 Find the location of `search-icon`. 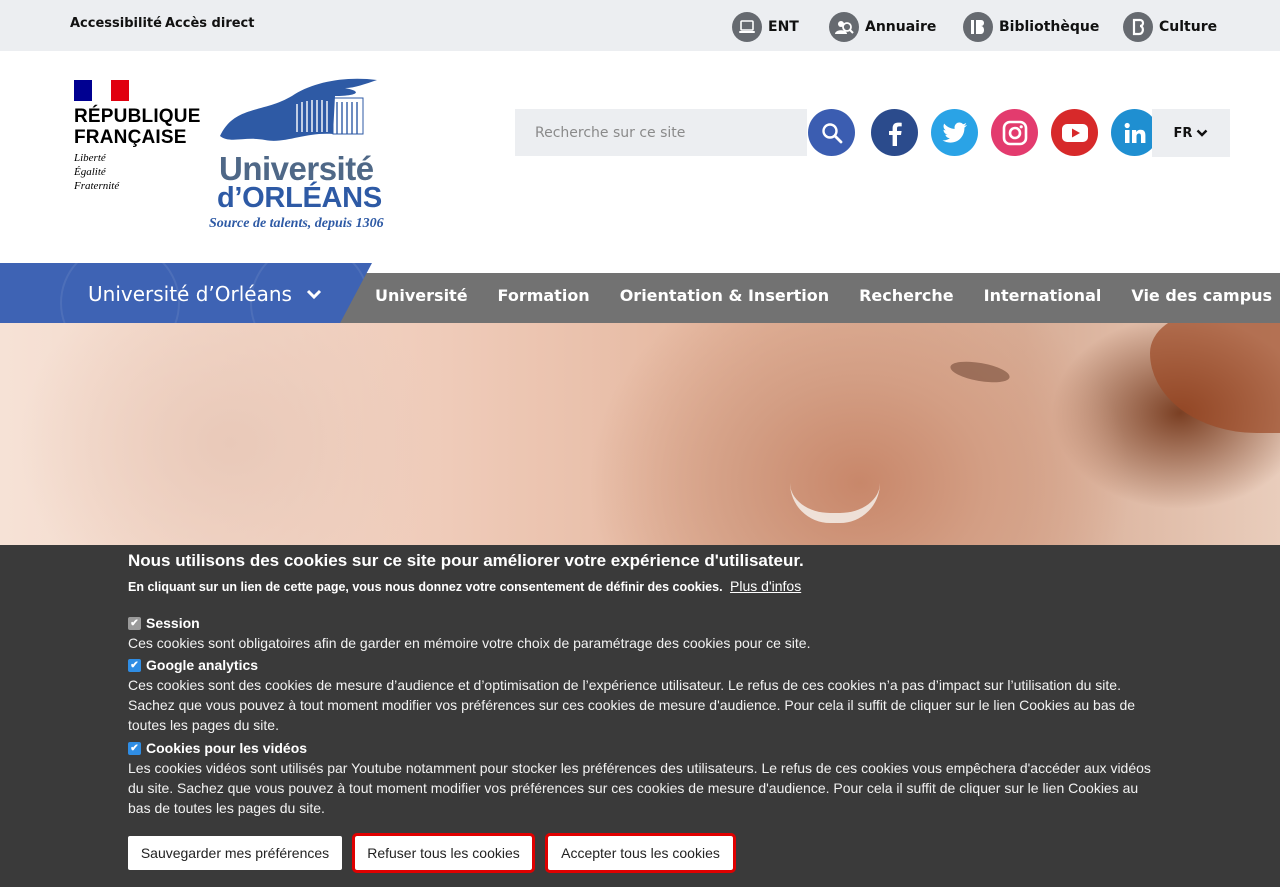

search-icon is located at coordinates (831, 132).